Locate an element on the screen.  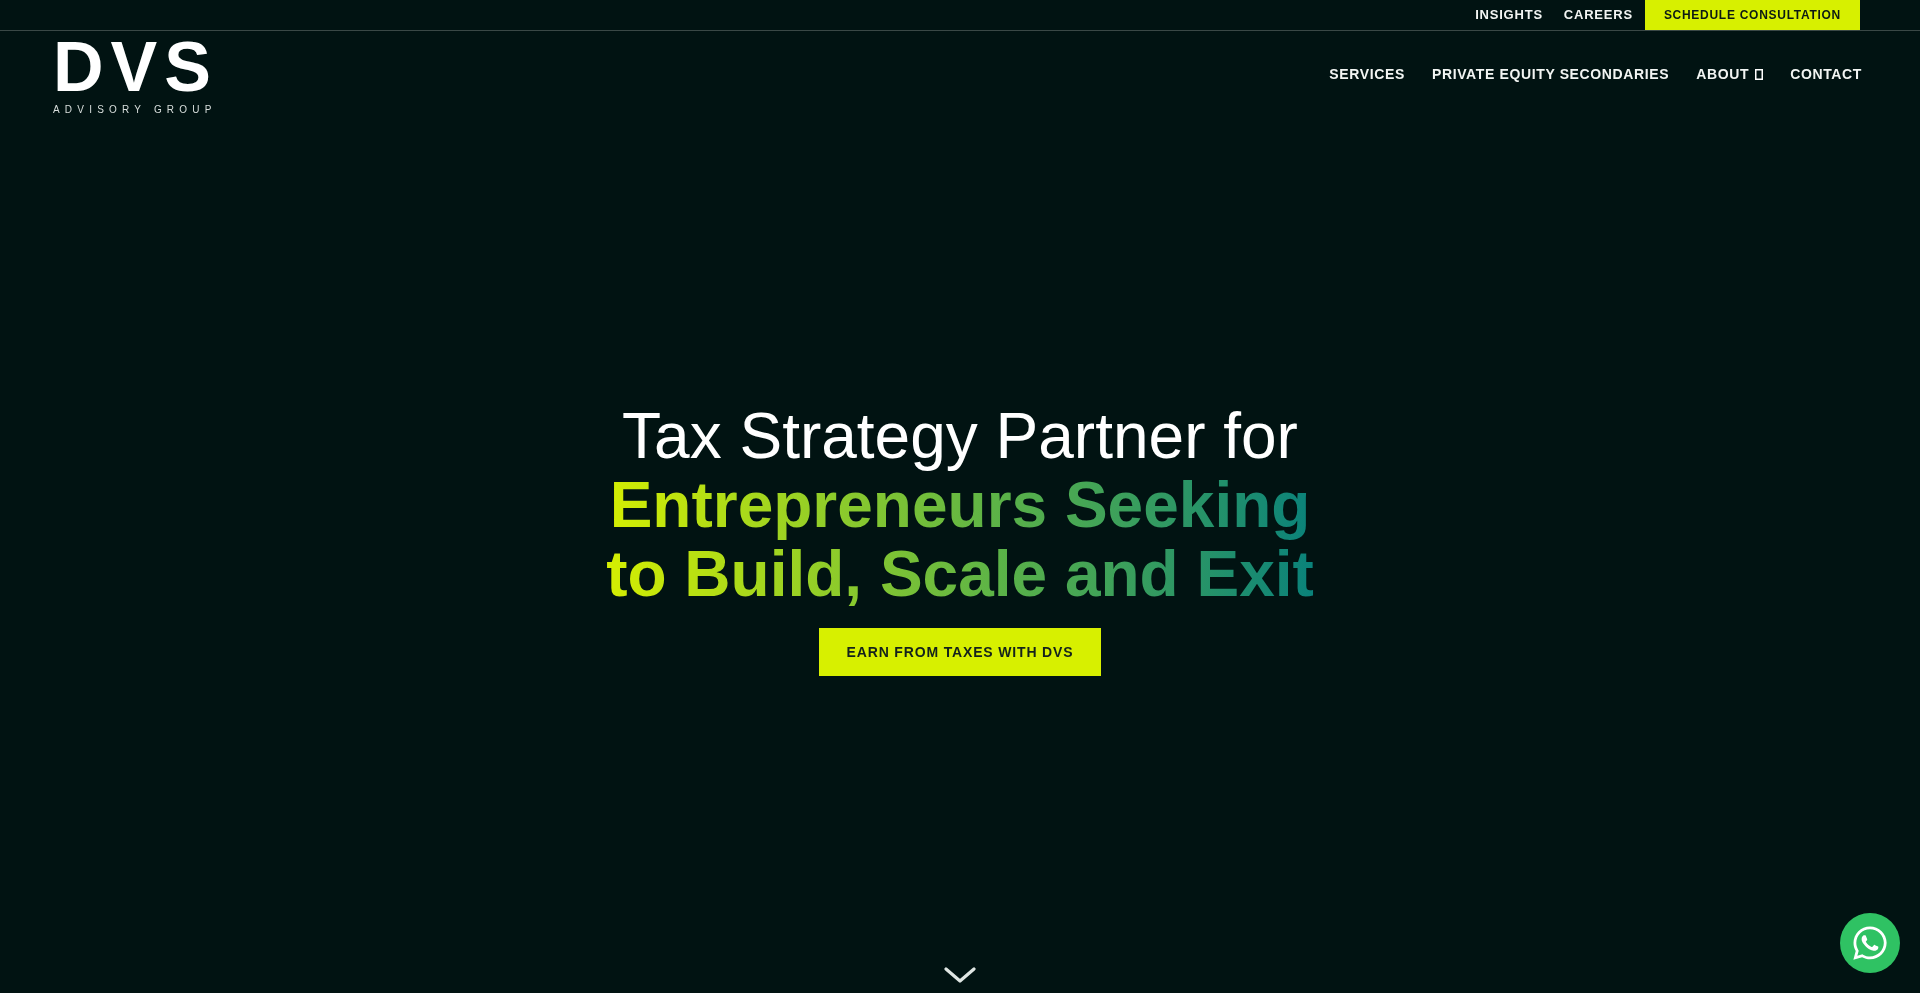
logo-tagline: ADVISORY GROUP is located at coordinates (135, 110).